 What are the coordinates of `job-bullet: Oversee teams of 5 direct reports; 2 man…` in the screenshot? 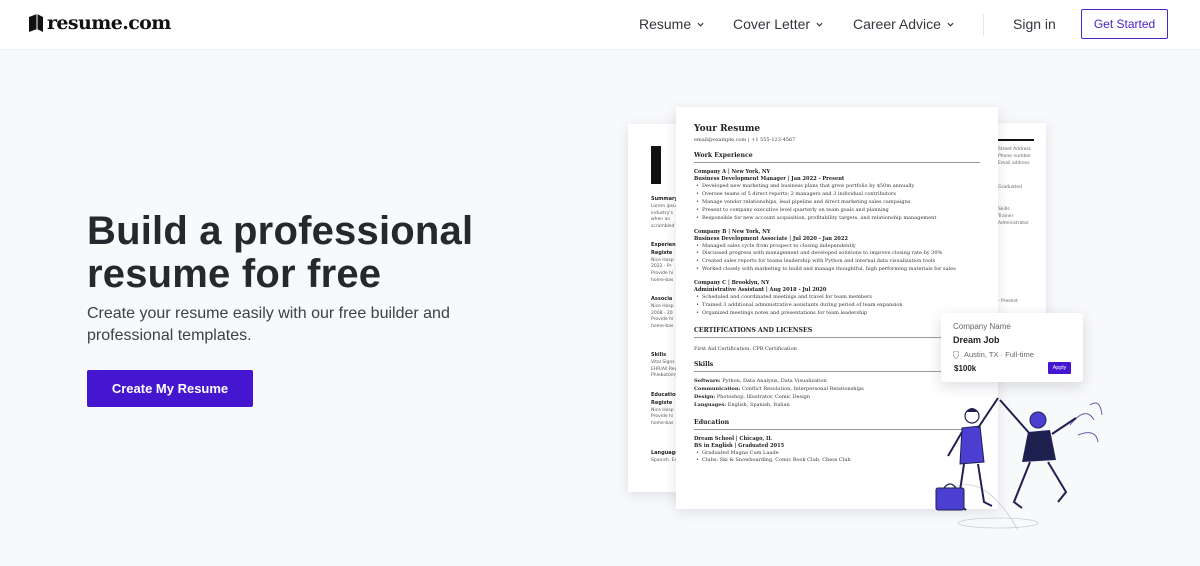 It's located at (837, 195).